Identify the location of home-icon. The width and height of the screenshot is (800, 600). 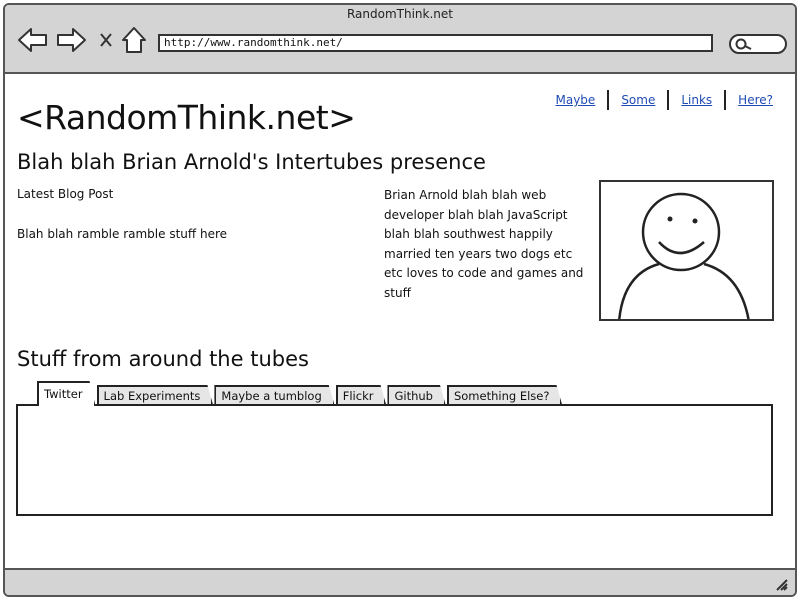
(135, 40).